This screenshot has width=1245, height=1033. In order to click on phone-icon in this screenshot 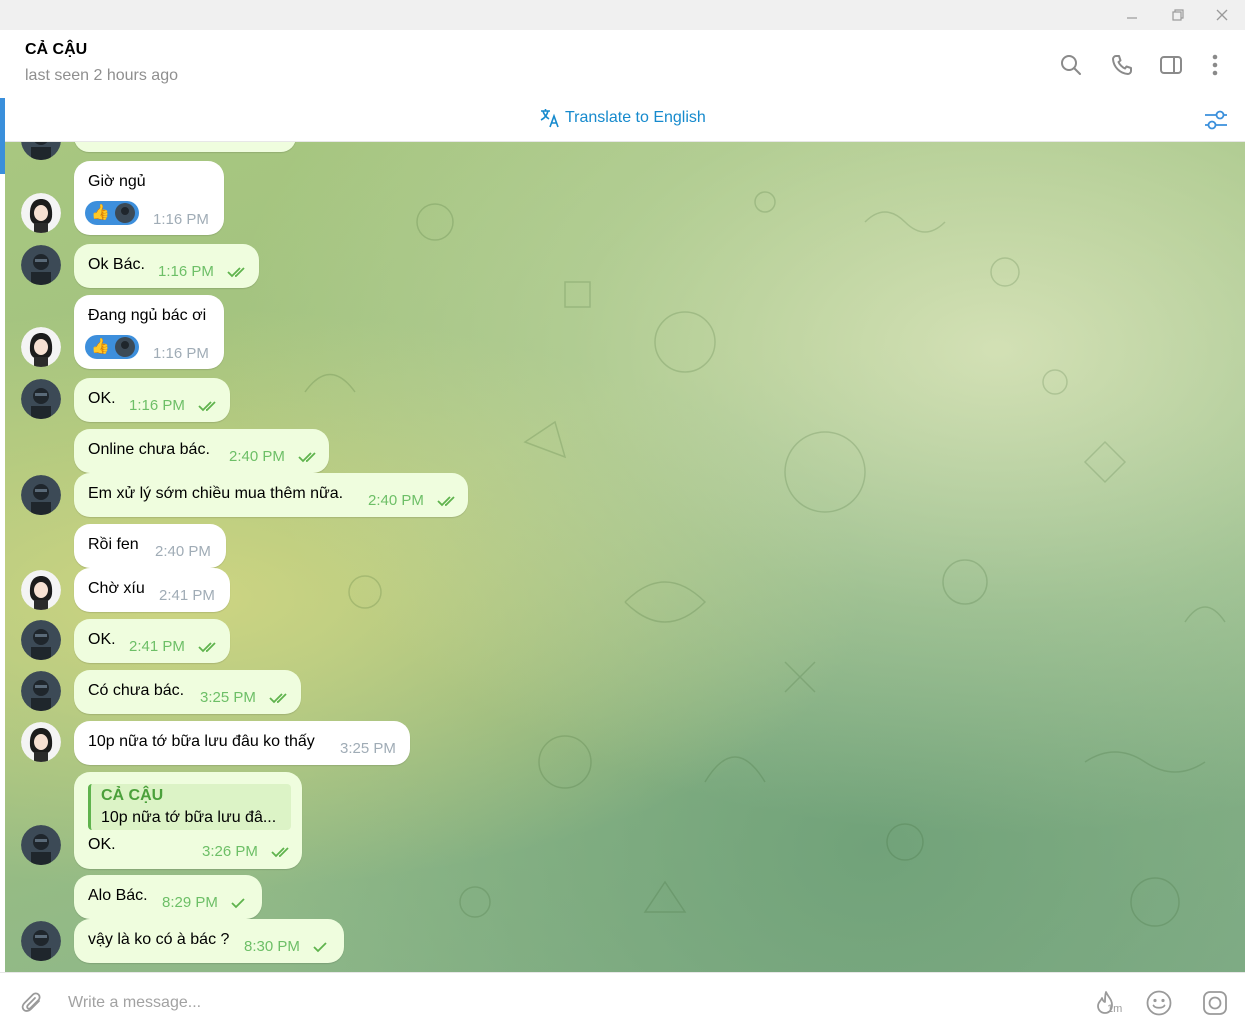, I will do `click(1122, 65)`.